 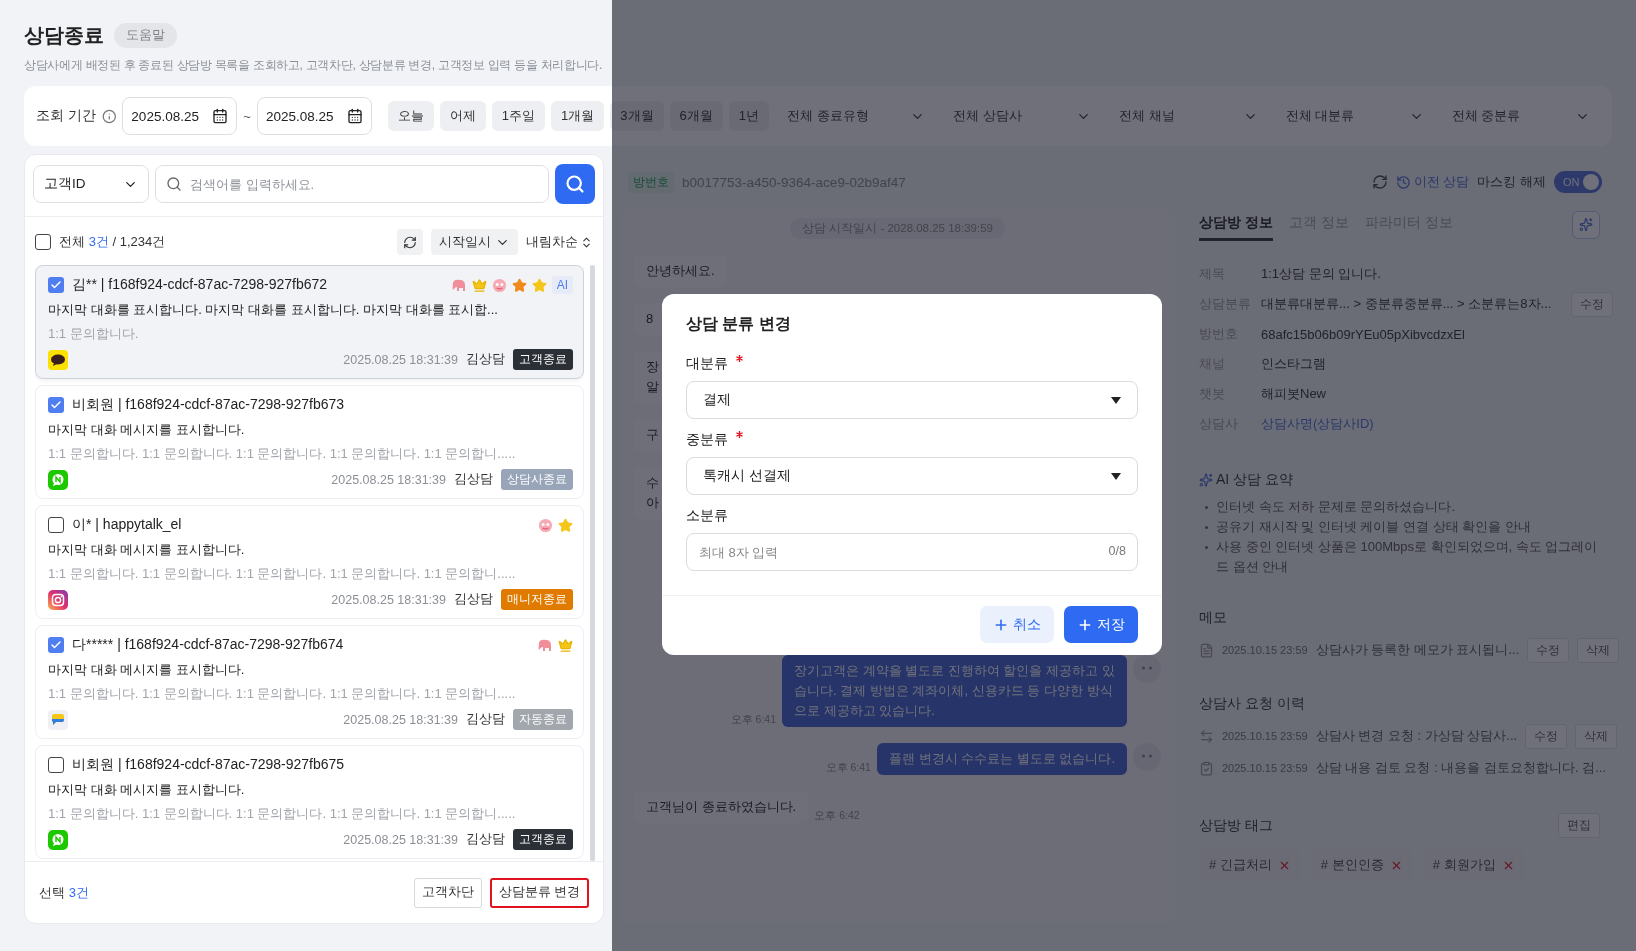 I want to click on filter-dropdown: 전체 채널, so click(x=1188, y=116).